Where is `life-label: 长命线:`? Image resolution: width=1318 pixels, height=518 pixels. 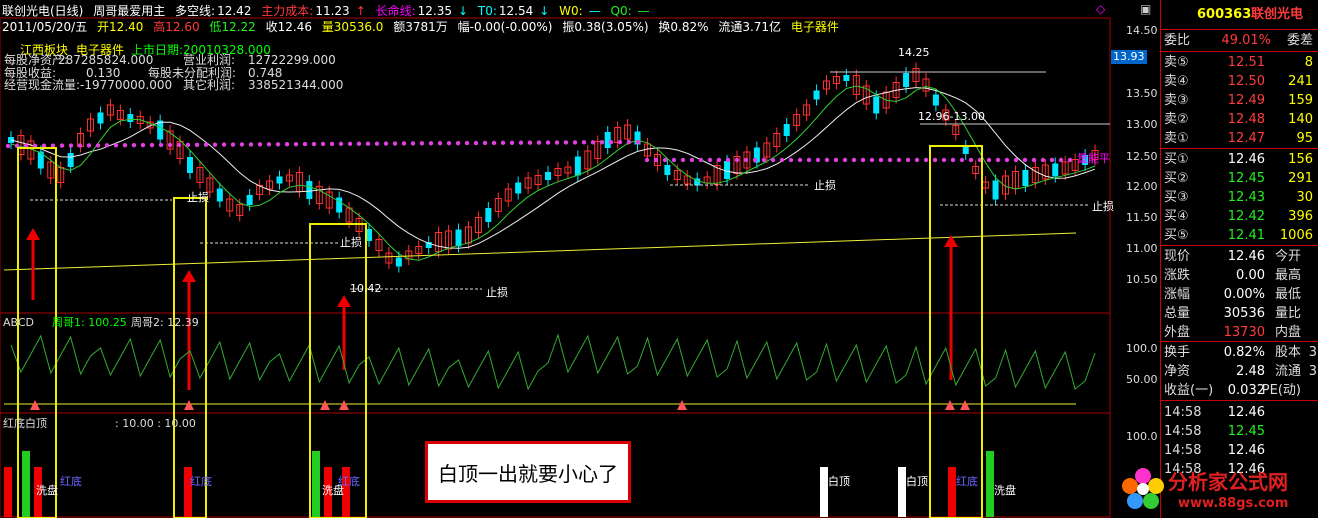 life-label: 长命线: is located at coordinates (395, 11).